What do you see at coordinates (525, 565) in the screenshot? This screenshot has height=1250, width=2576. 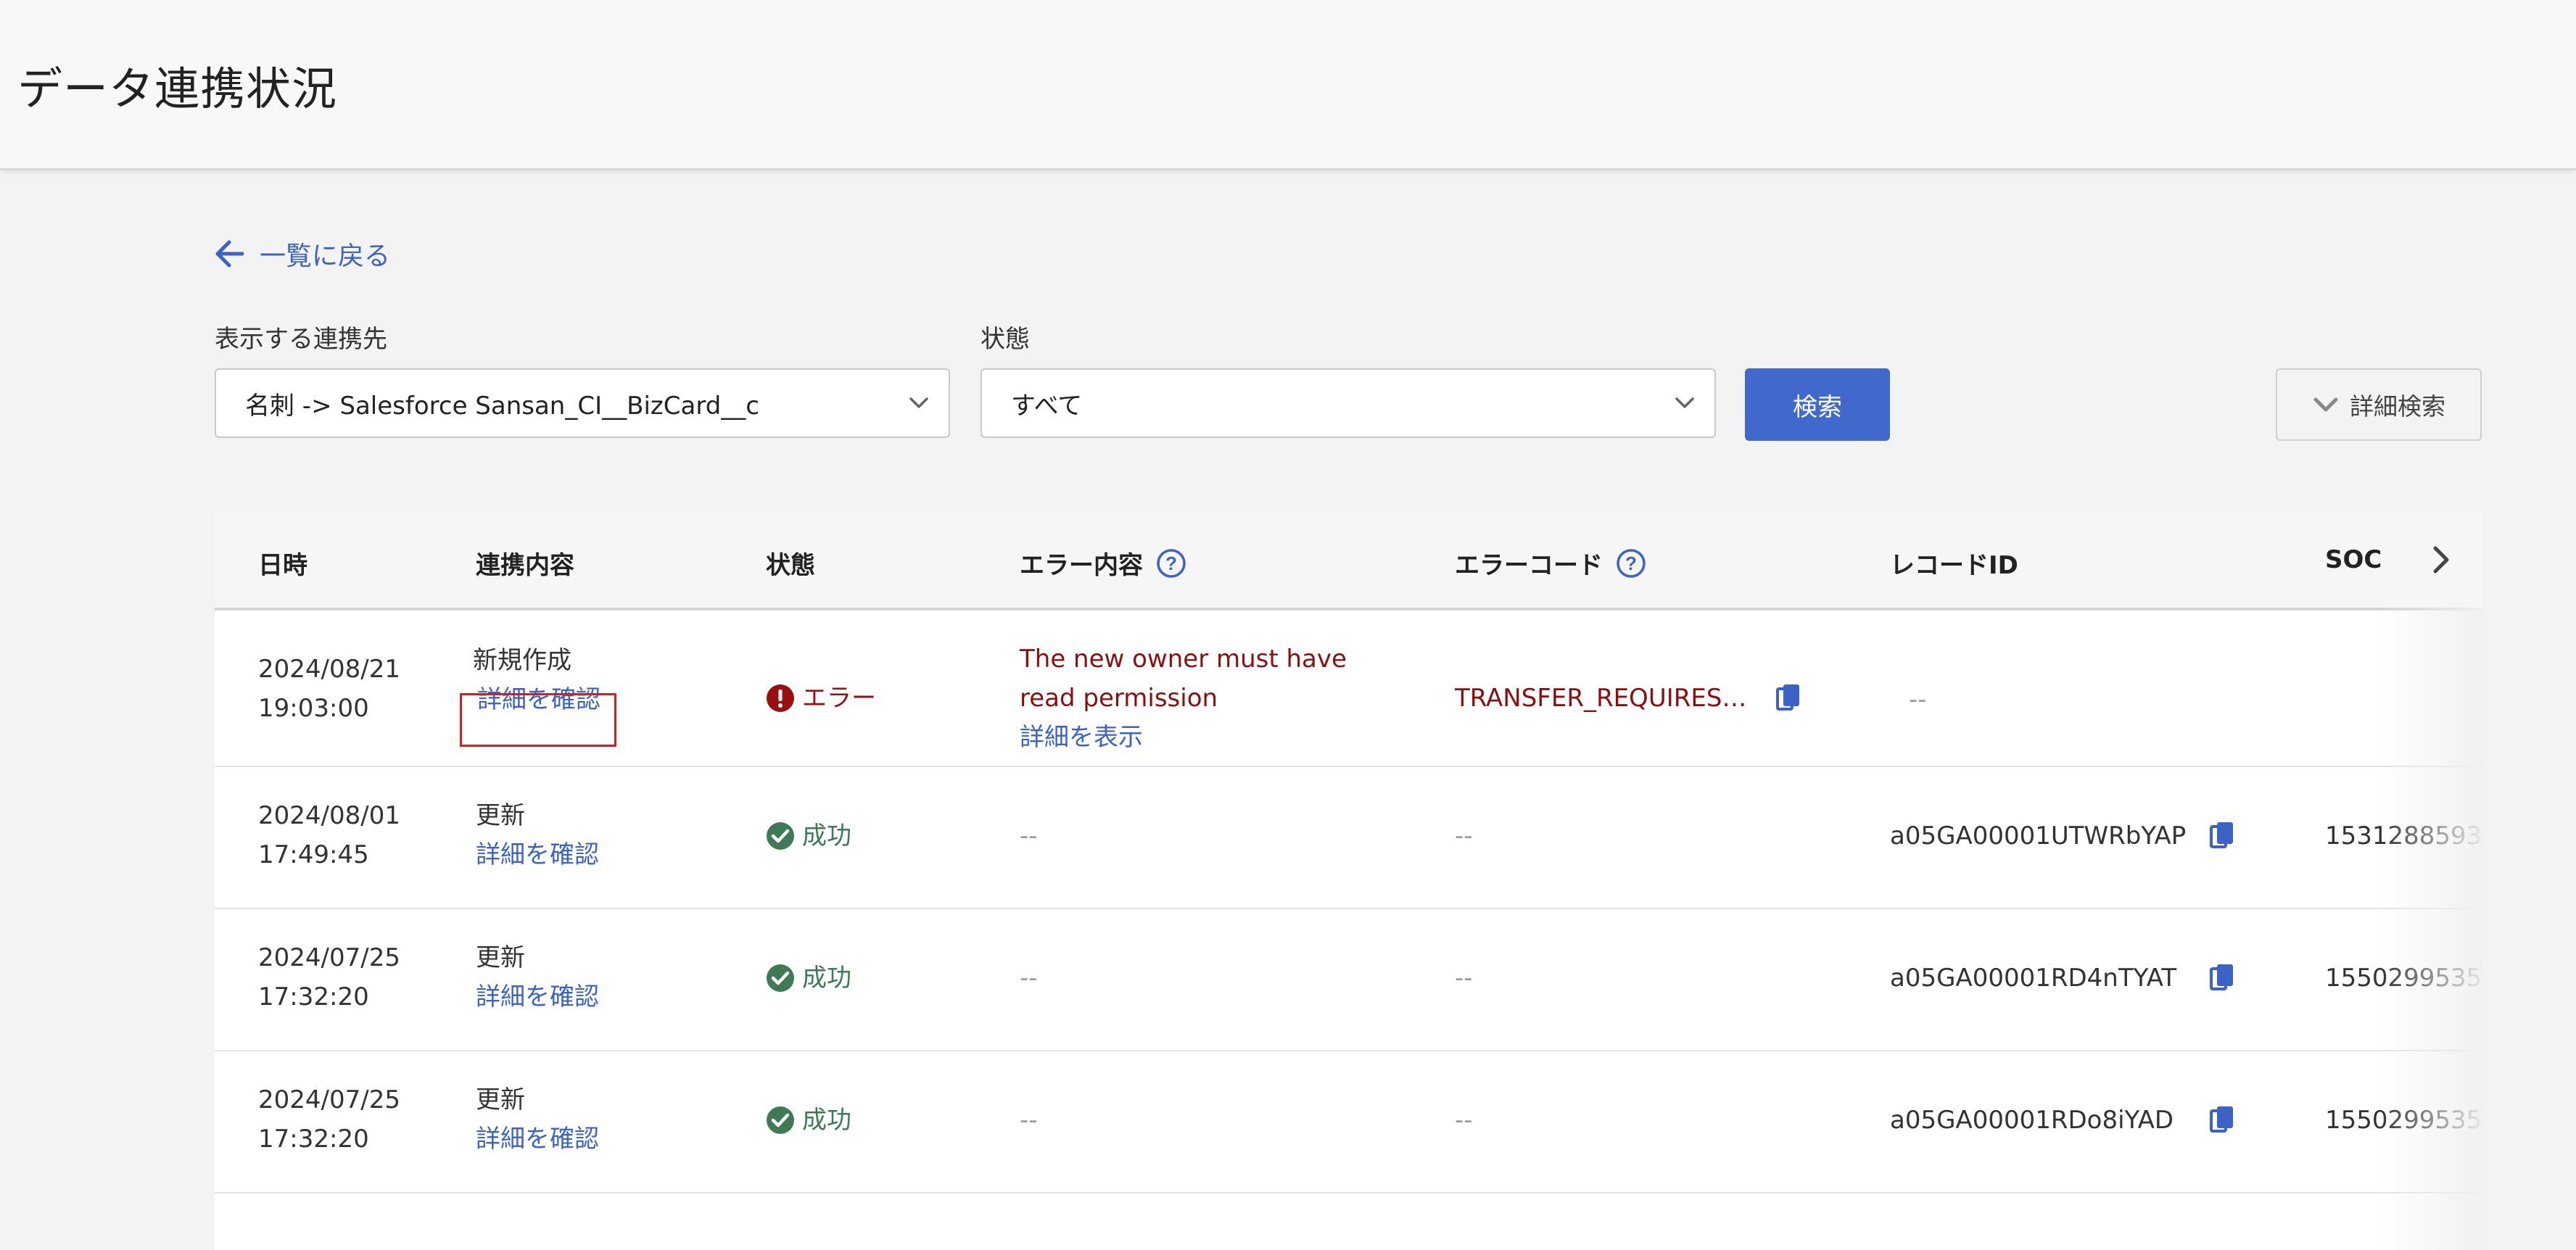 I see `column-header-content: 連携内容` at bounding box center [525, 565].